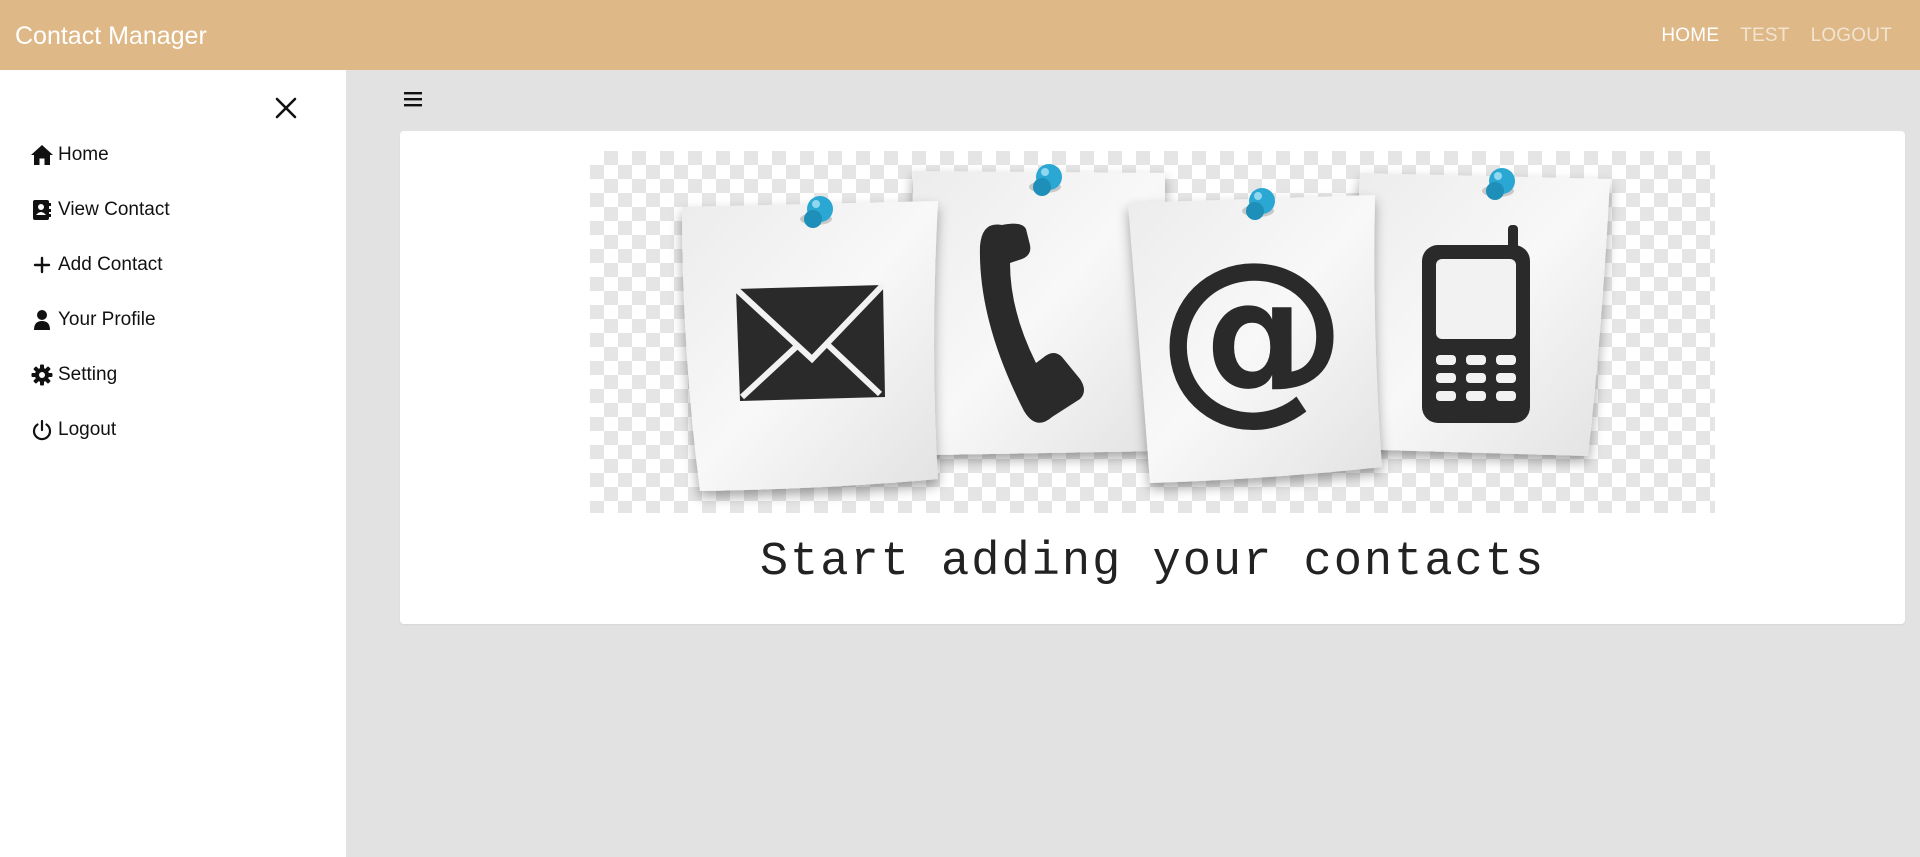  I want to click on home-icon, so click(42, 155).